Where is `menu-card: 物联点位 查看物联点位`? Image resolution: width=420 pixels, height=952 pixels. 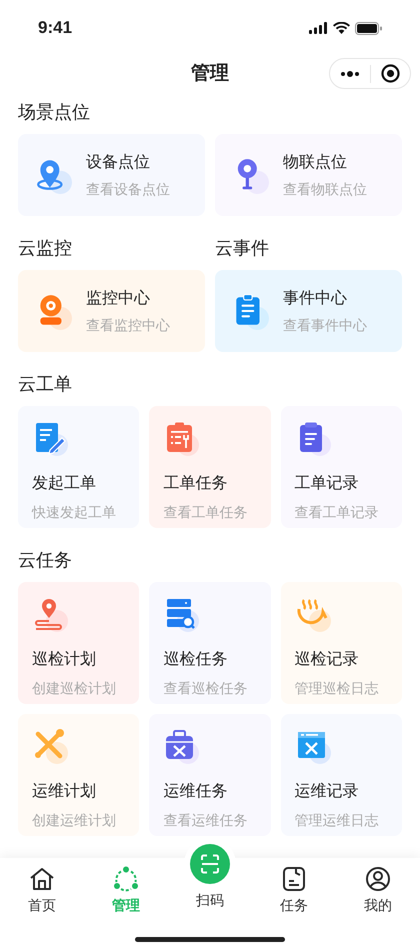
menu-card: 物联点位 查看物联点位 is located at coordinates (308, 175).